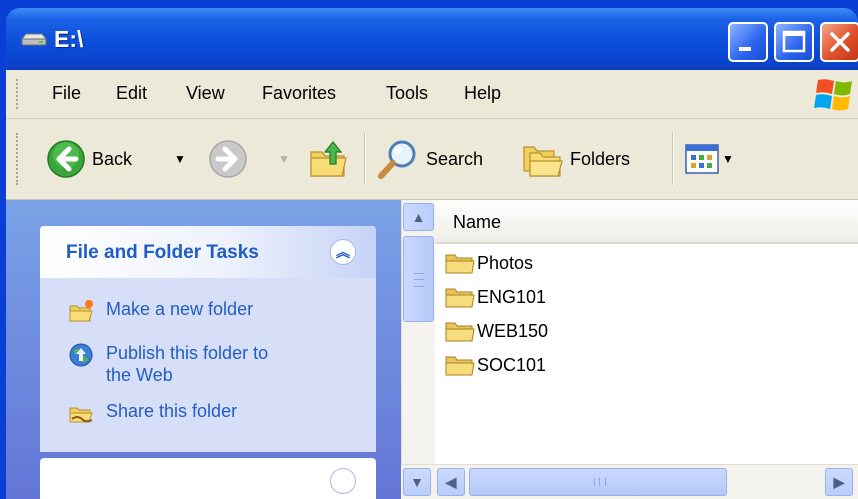 This screenshot has height=499, width=858. Describe the element at coordinates (505, 262) in the screenshot. I see `file-name: Photos` at that location.